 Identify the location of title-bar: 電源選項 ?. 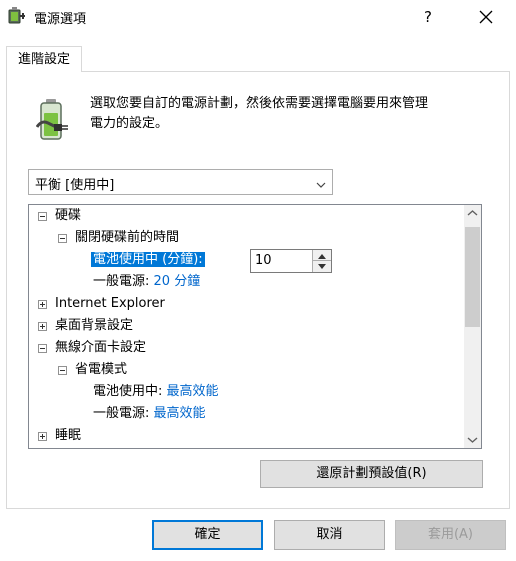
(258, 16).